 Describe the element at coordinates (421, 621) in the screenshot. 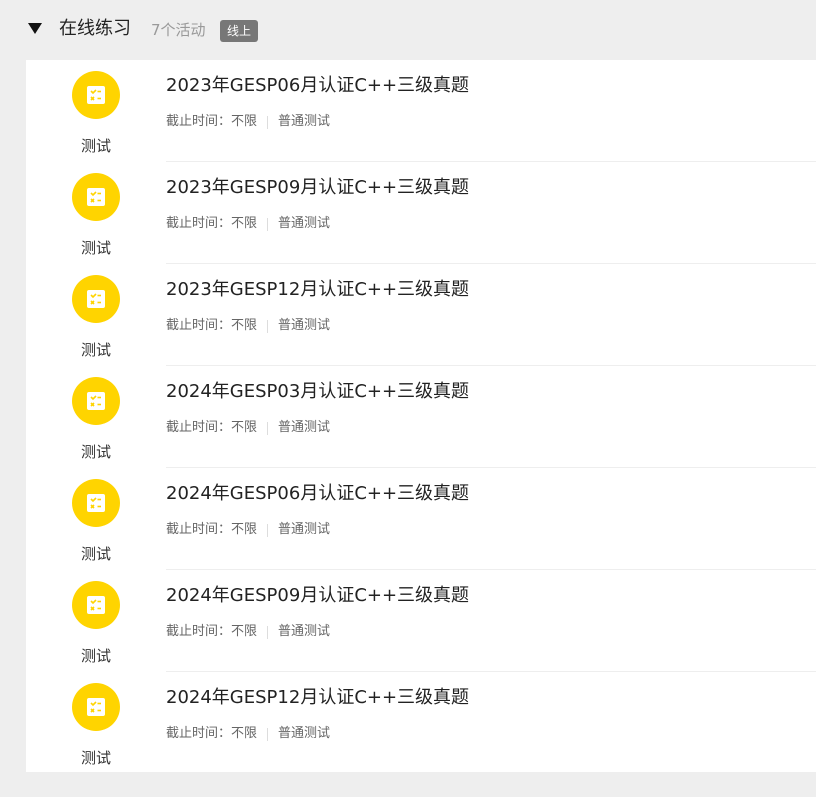

I see `list-item: 测试 2024年GESP09月认证C++三级真题 截止时间： 不限 普通测试` at that location.